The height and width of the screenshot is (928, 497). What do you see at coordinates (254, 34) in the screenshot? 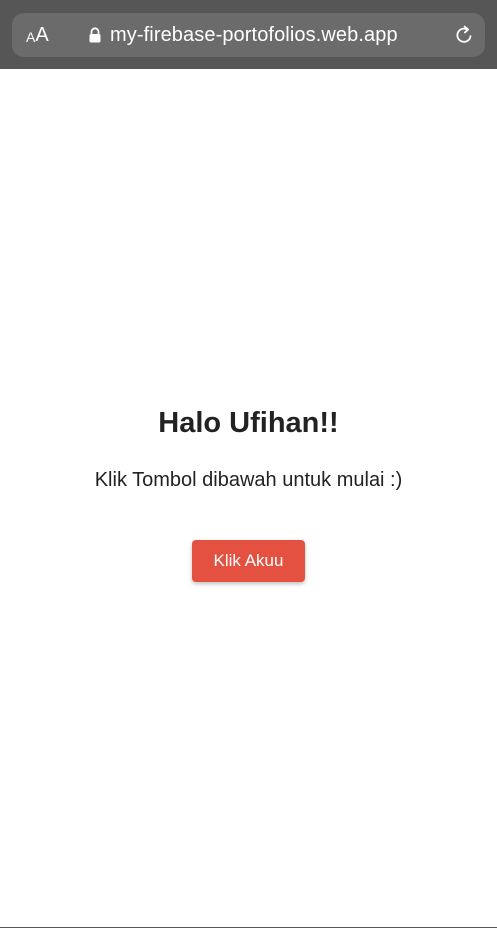
I see `url-text: my-firebase-portofolios.web.app` at bounding box center [254, 34].